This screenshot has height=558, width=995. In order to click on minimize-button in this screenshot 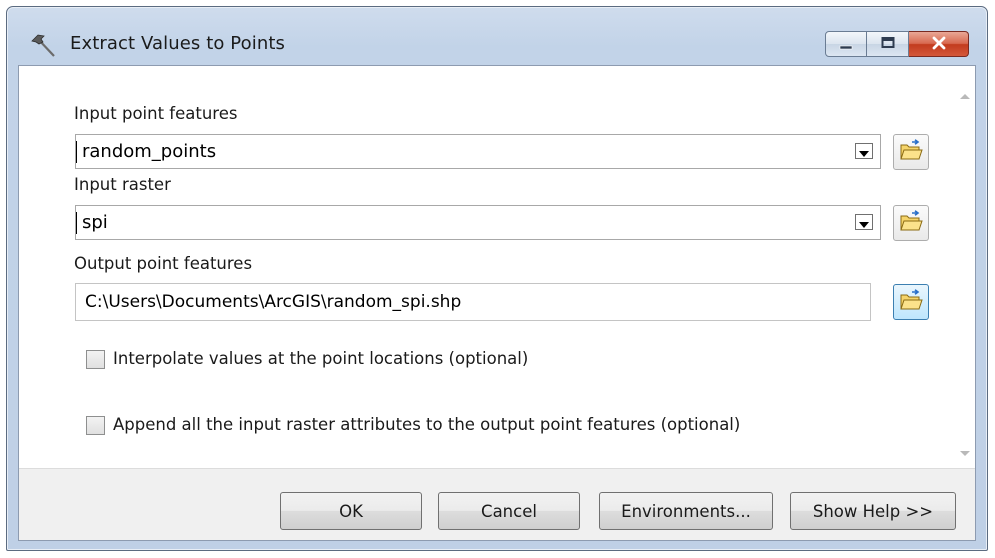, I will do `click(846, 44)`.